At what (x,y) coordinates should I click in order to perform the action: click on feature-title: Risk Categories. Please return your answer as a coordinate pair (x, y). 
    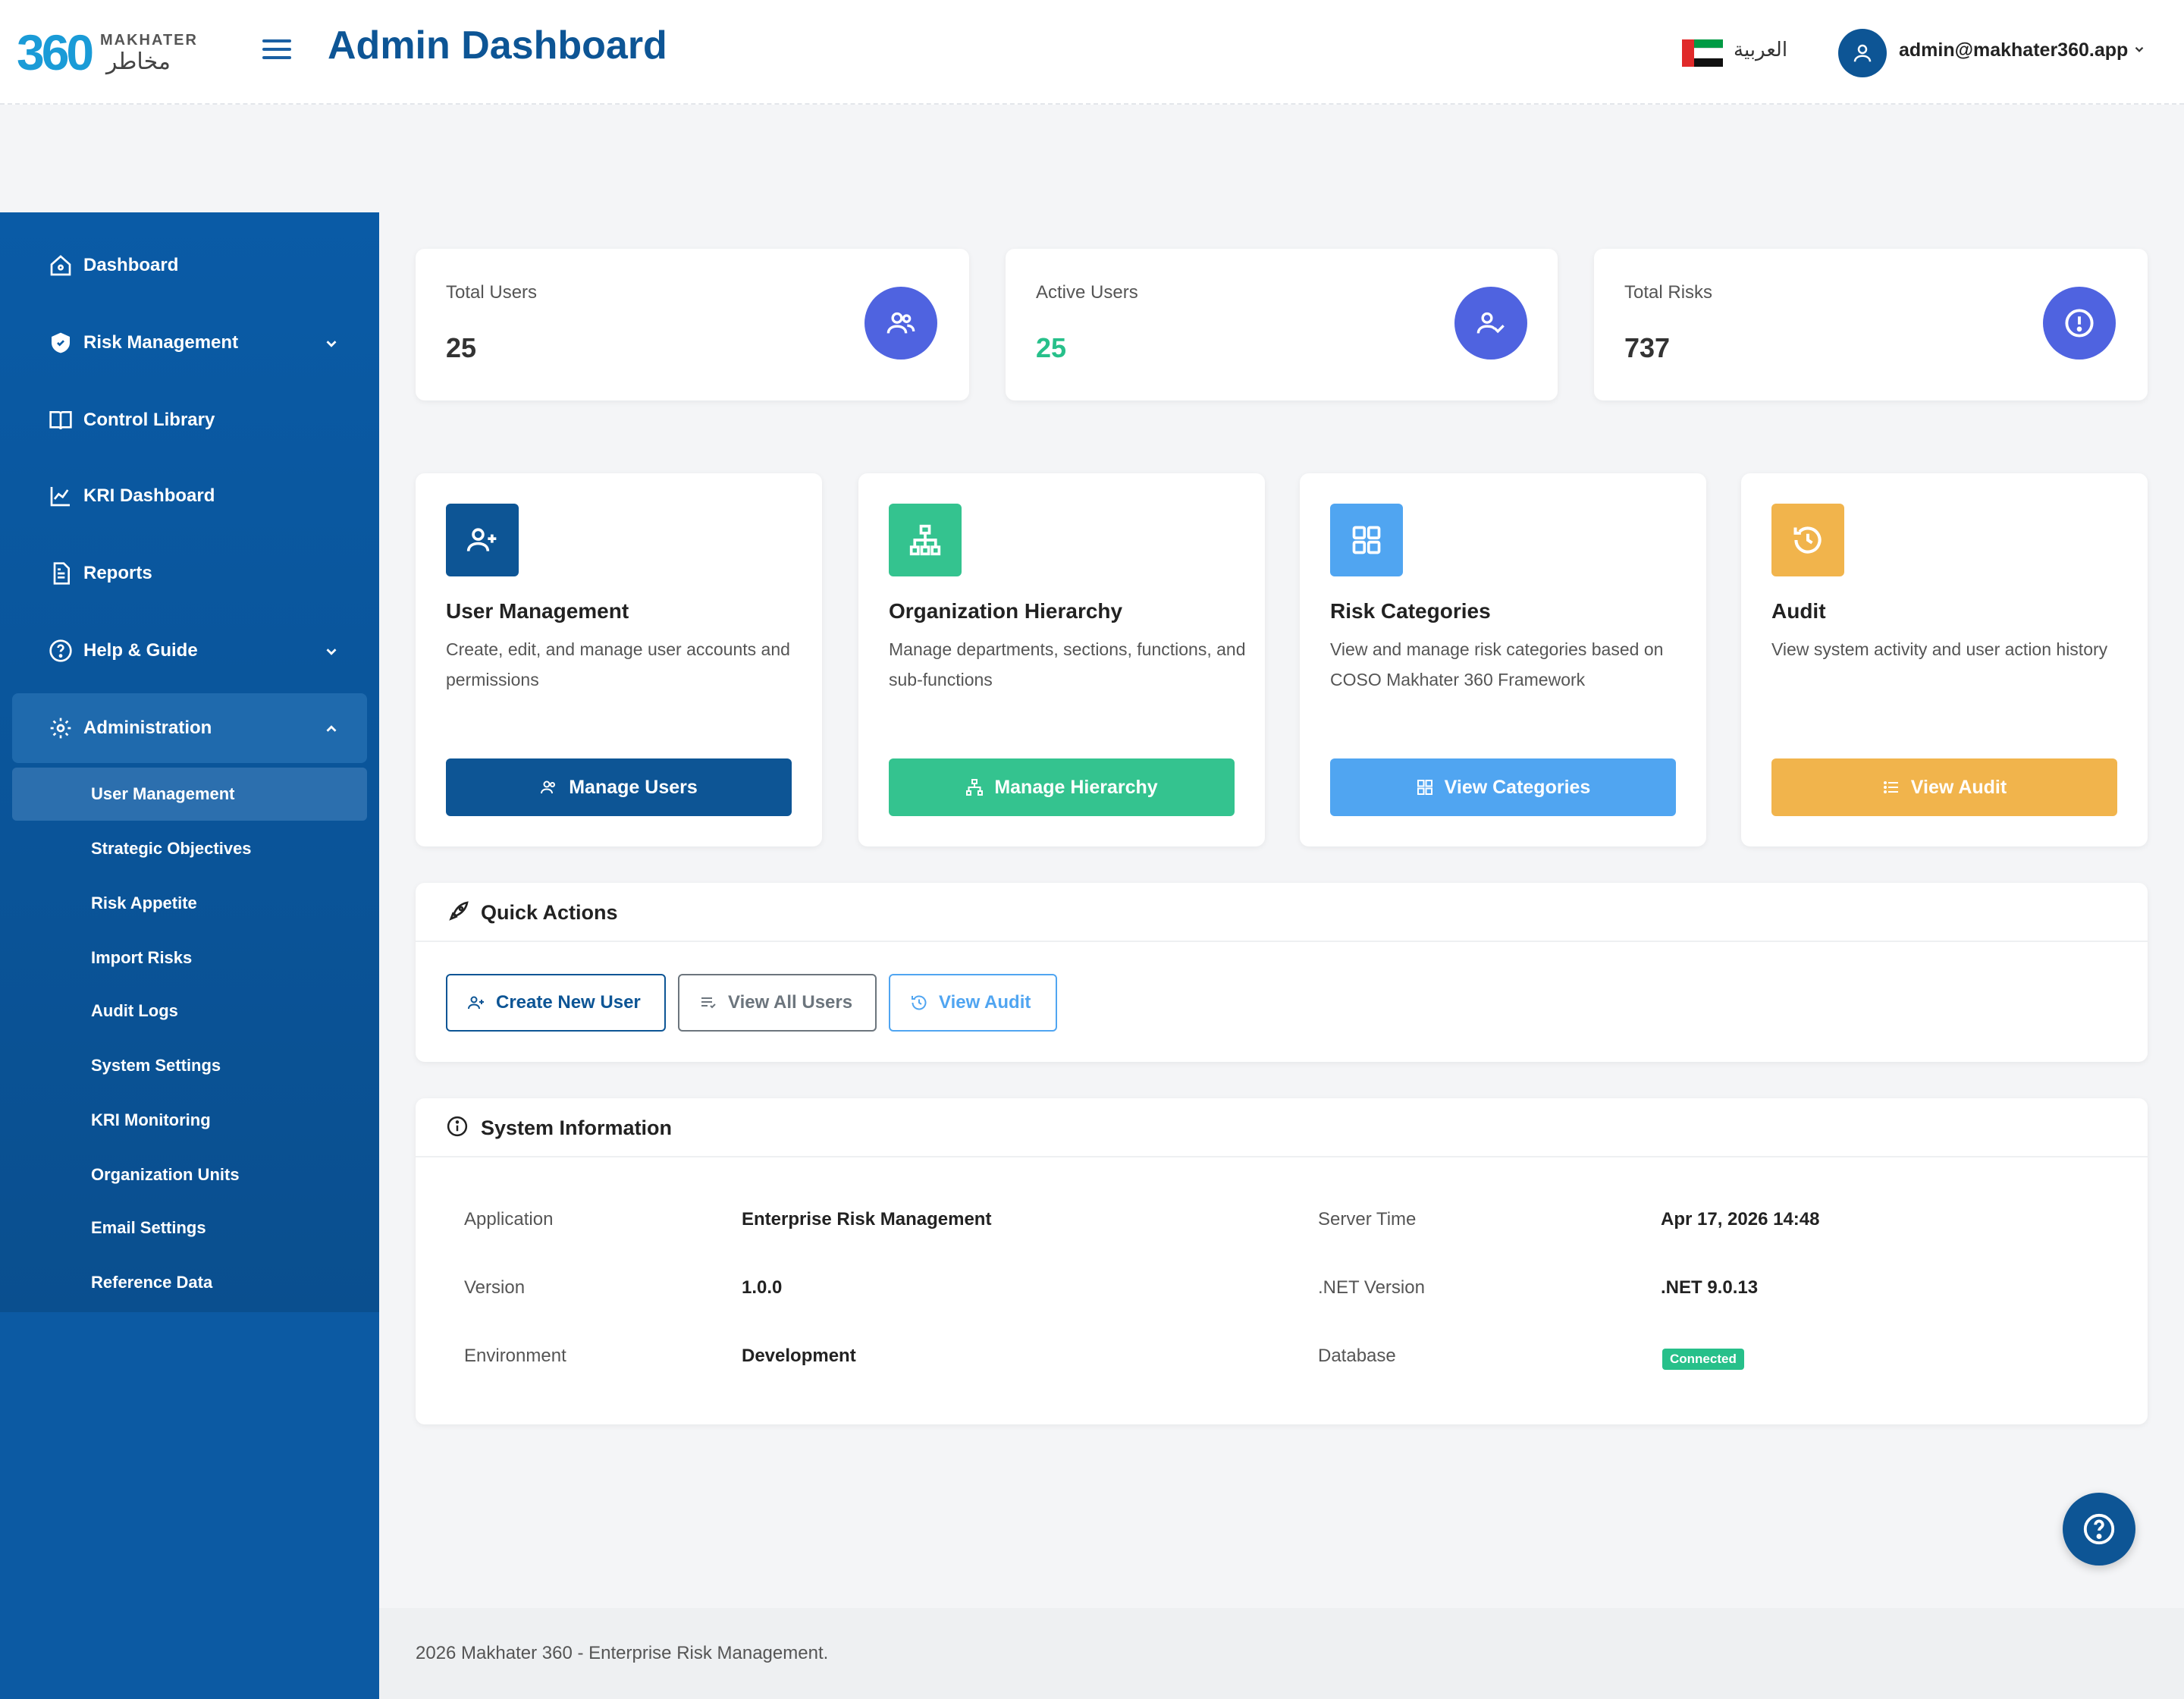
    Looking at the image, I should click on (1410, 611).